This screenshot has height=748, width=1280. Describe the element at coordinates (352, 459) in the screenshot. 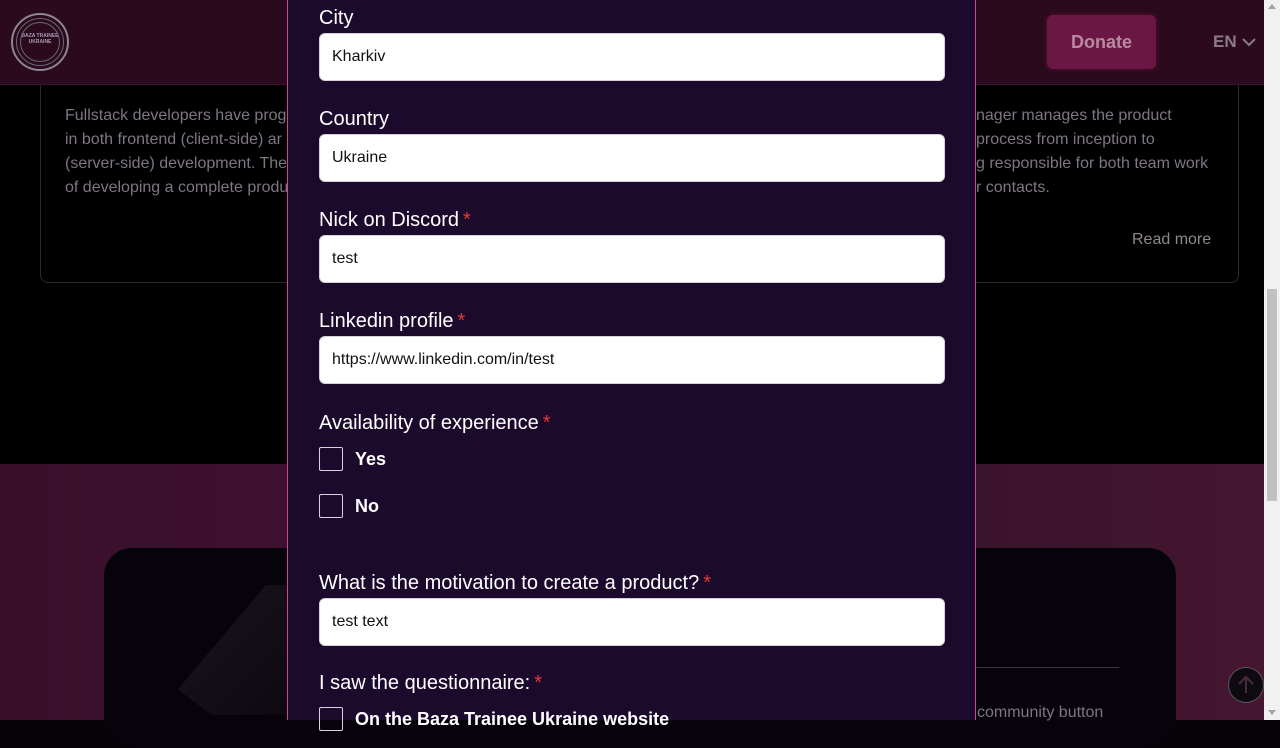

I see `experience-option-yes: Yes` at that location.